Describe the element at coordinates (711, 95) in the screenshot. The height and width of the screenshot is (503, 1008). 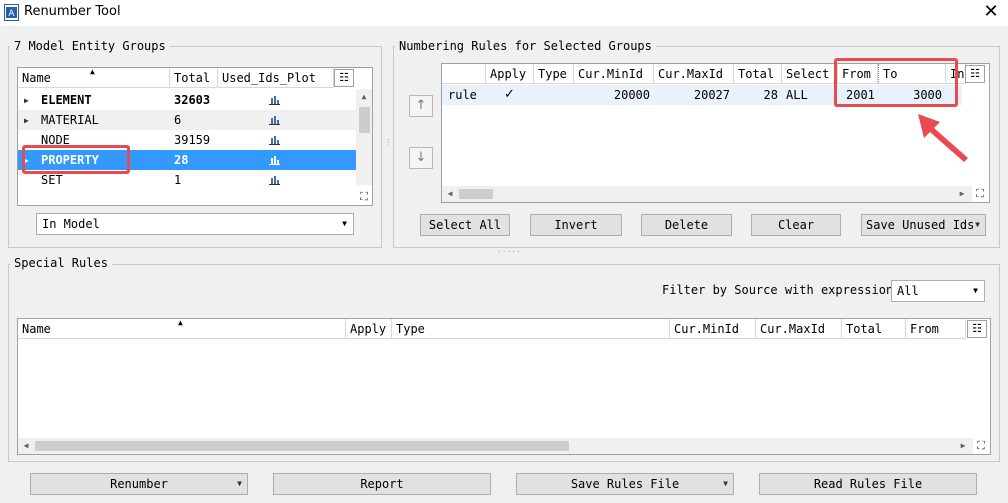
I see `rule-cur-maxid: 20027` at that location.